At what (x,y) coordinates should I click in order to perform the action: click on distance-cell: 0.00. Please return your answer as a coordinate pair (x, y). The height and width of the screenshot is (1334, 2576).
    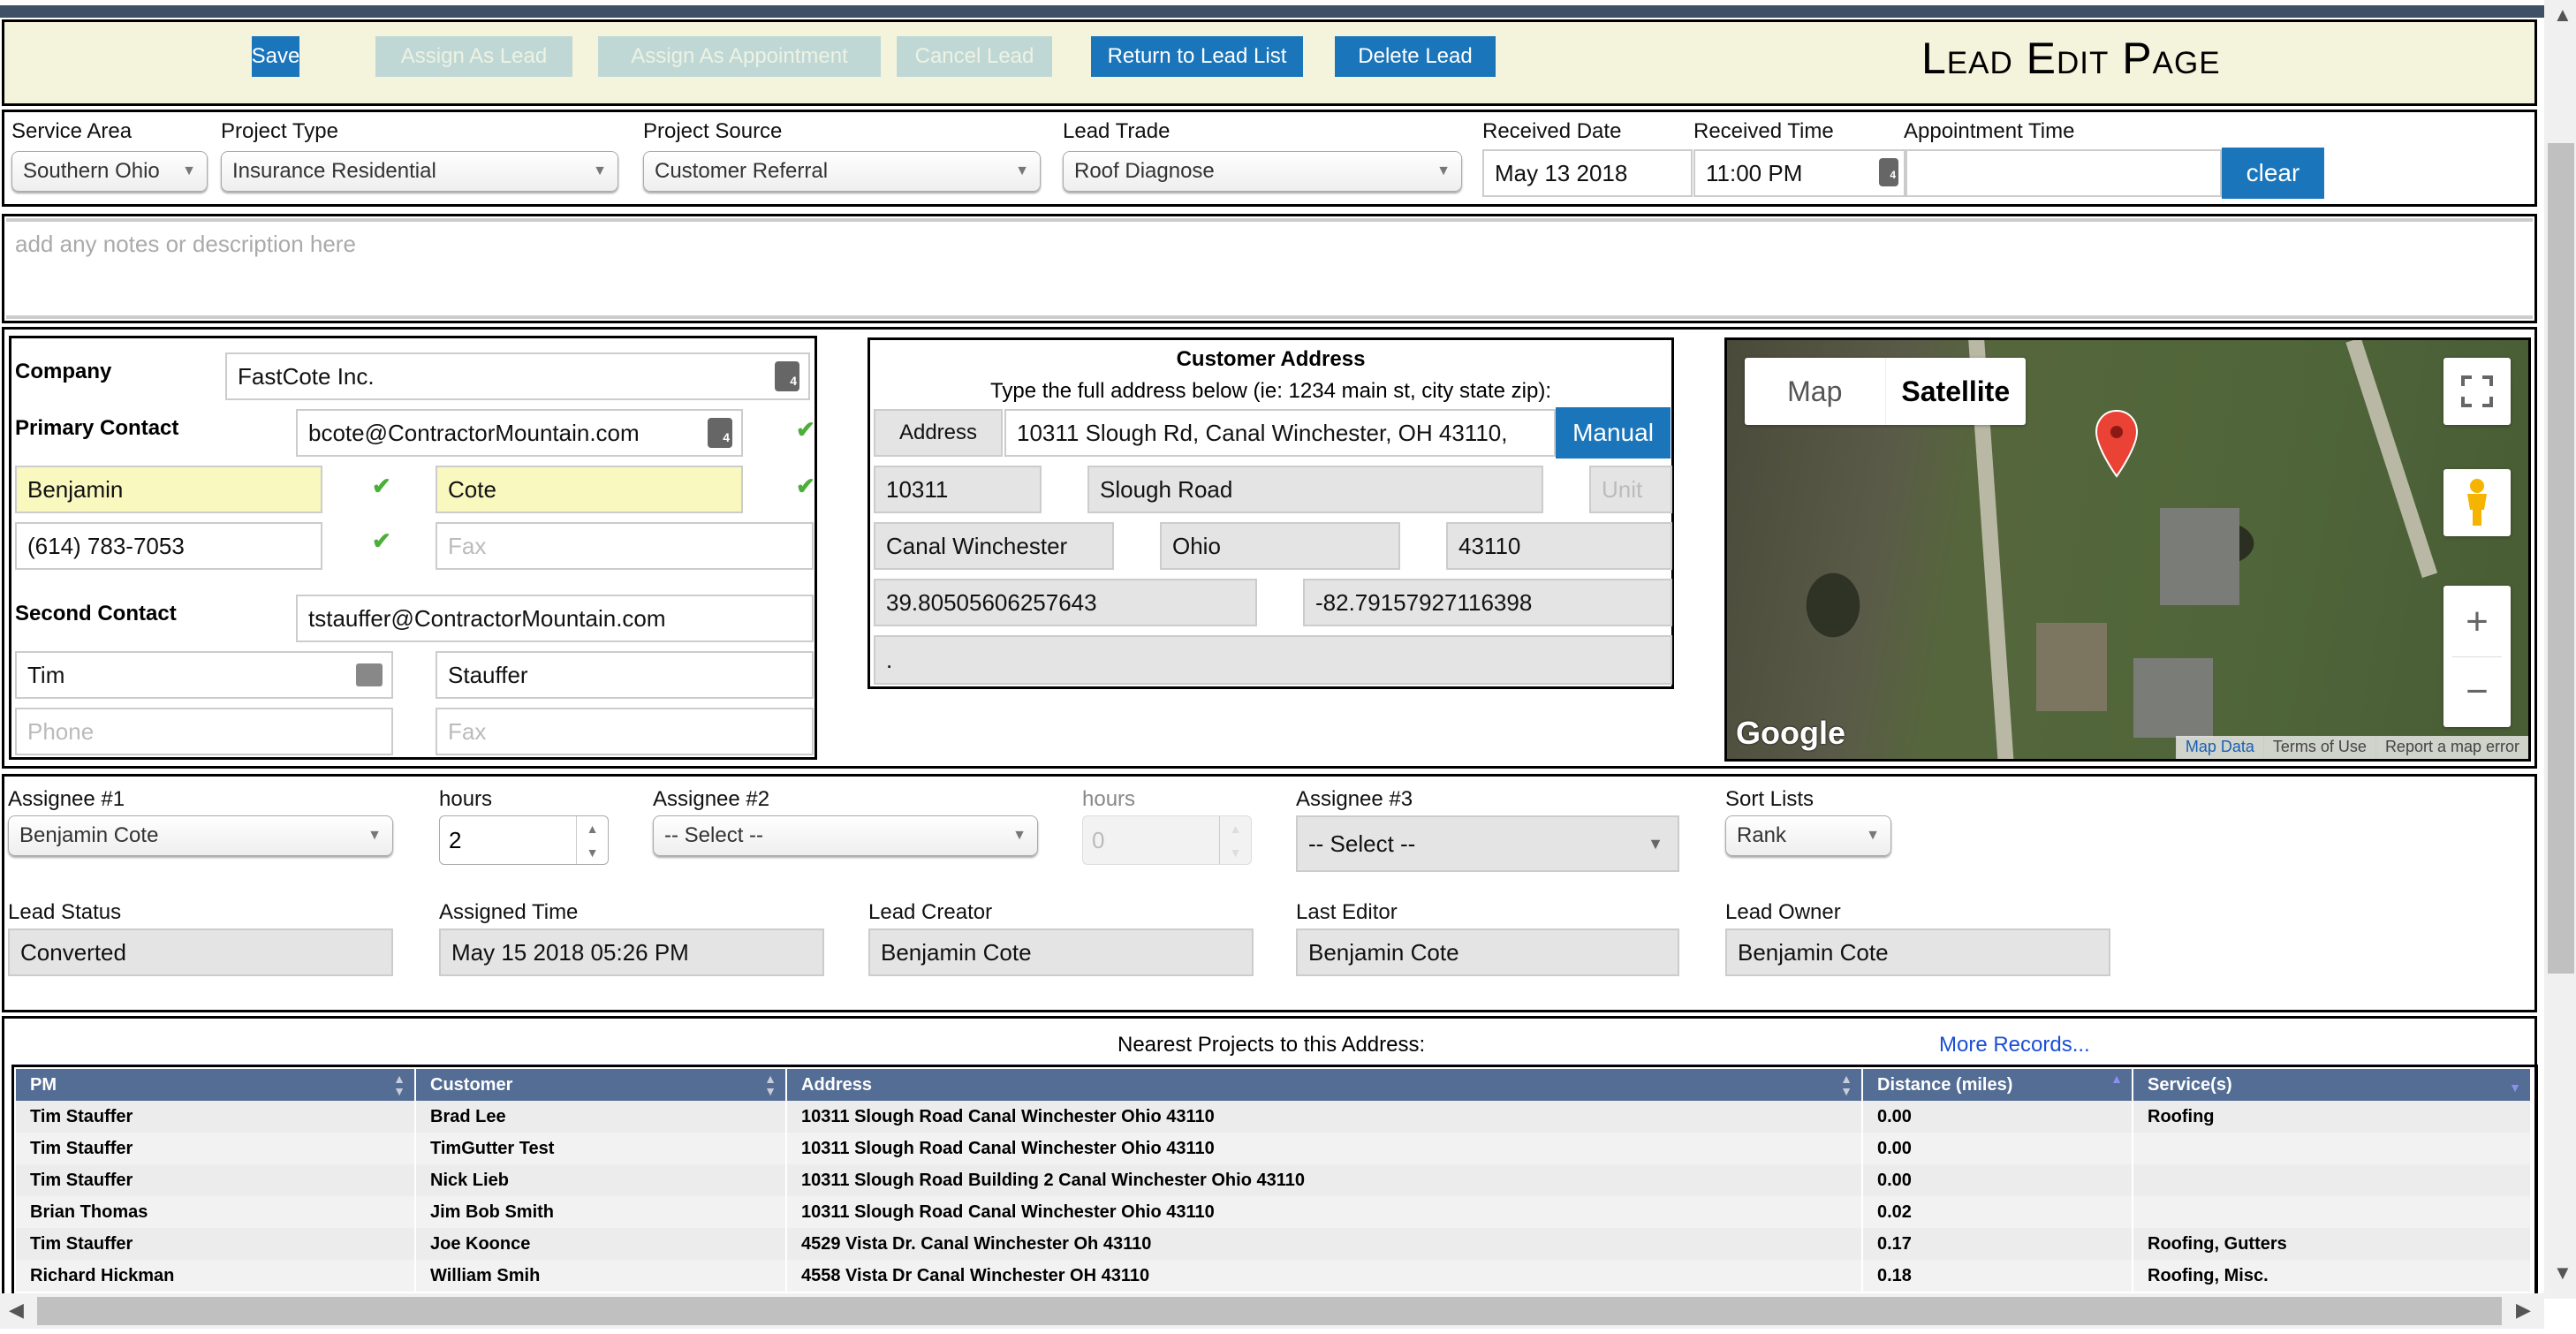
    Looking at the image, I should click on (1998, 1180).